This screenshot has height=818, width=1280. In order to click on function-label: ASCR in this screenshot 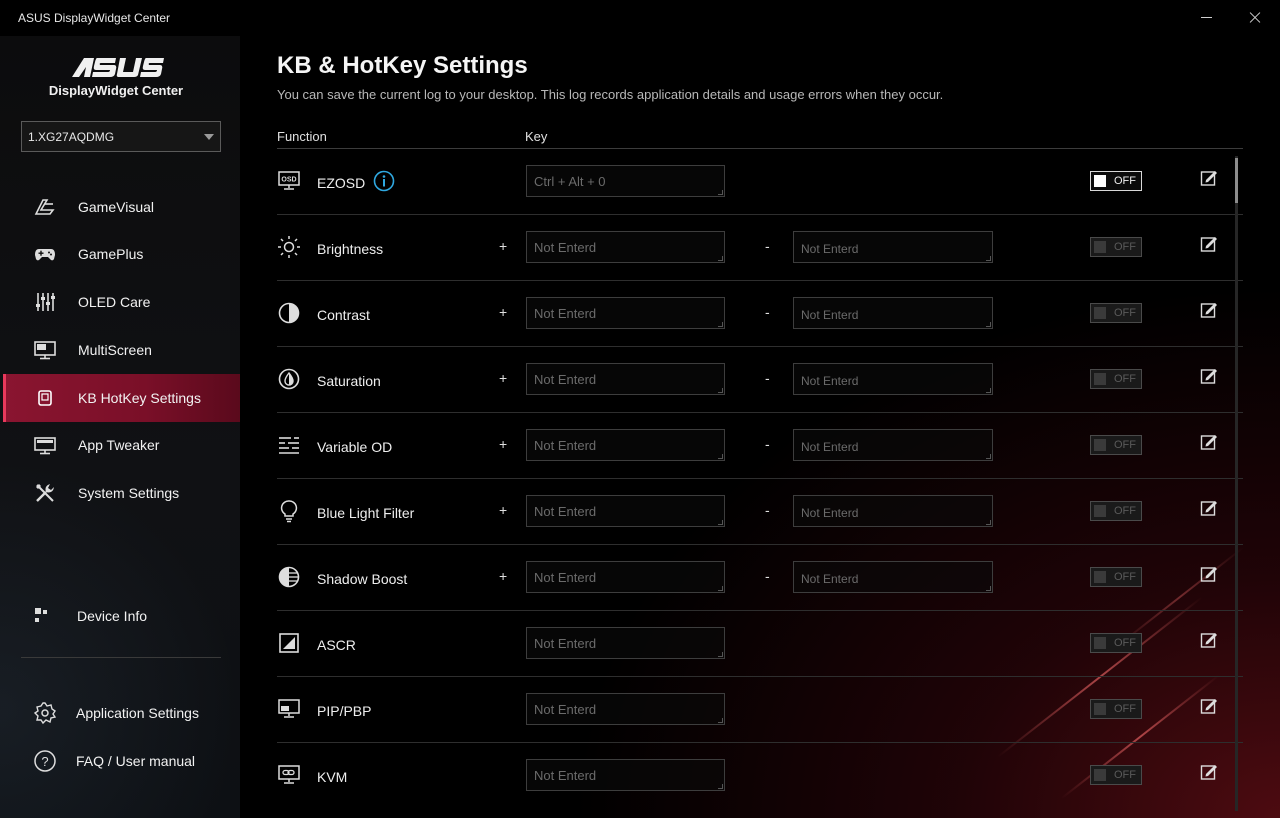, I will do `click(336, 645)`.